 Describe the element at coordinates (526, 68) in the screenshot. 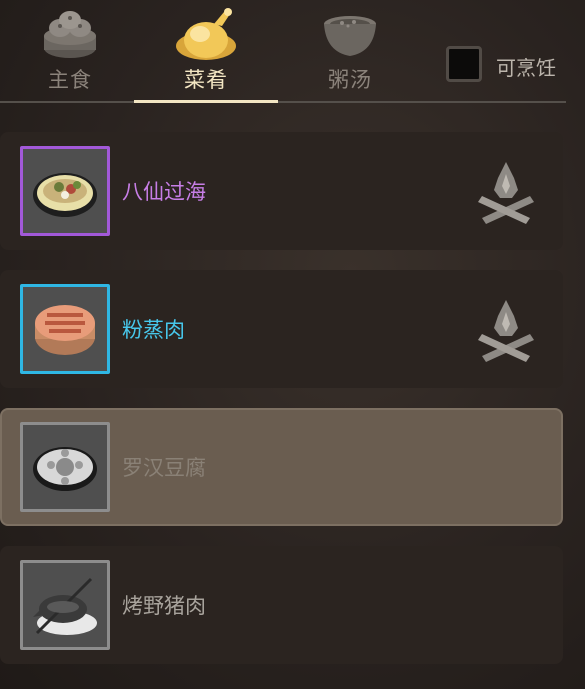

I see `cookable-label: 可烹饪` at that location.